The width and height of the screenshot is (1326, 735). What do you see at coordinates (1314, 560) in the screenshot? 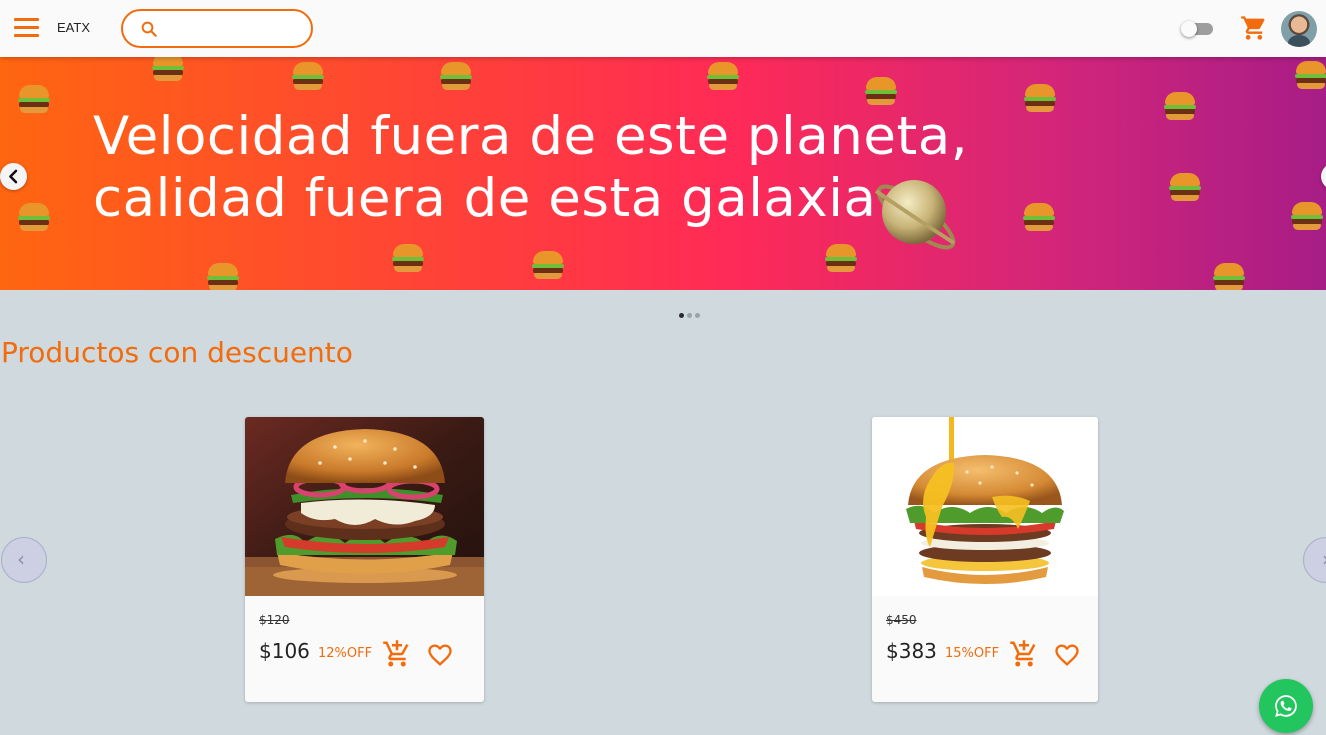
I see `carousel-next-button: ›` at bounding box center [1314, 560].